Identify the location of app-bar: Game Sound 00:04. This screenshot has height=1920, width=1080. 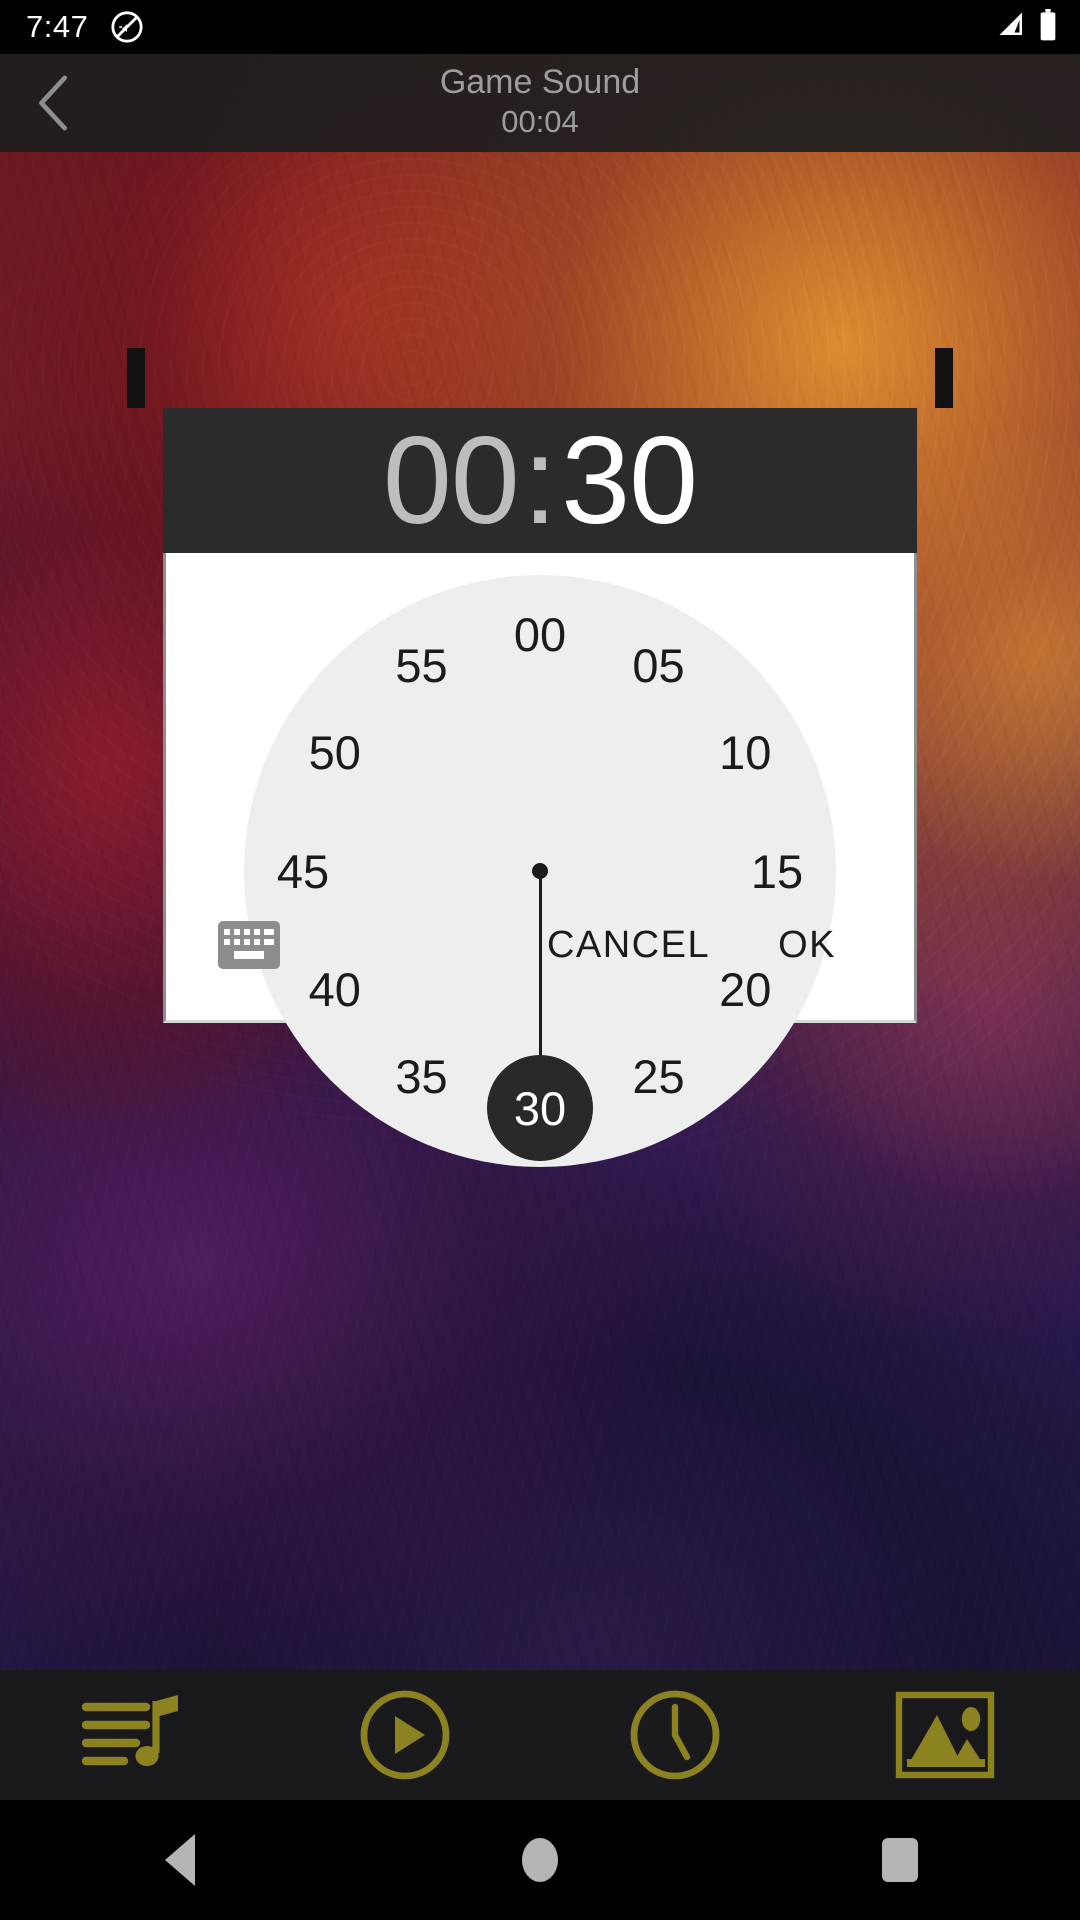
(540, 103).